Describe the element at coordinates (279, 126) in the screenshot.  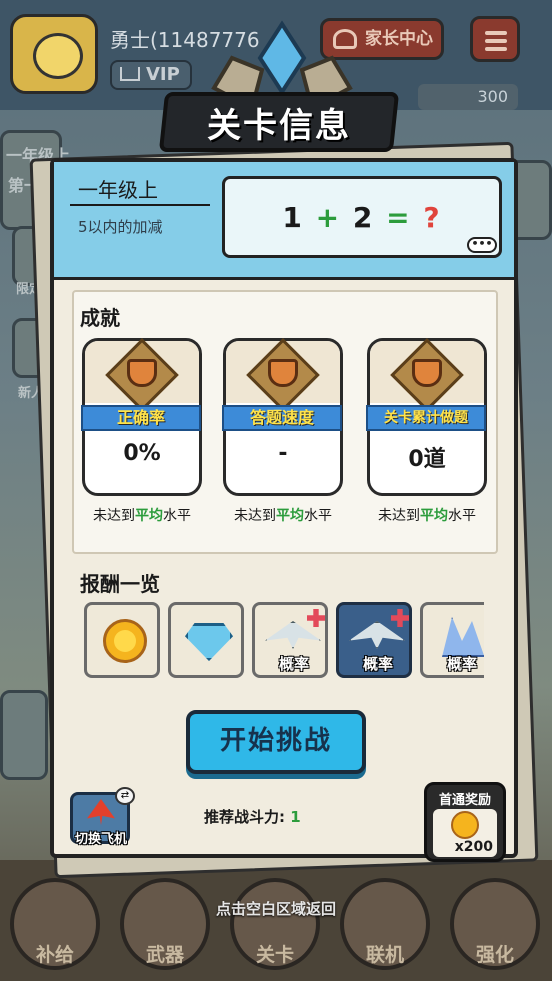
I see `dialog-title: 关卡信息` at that location.